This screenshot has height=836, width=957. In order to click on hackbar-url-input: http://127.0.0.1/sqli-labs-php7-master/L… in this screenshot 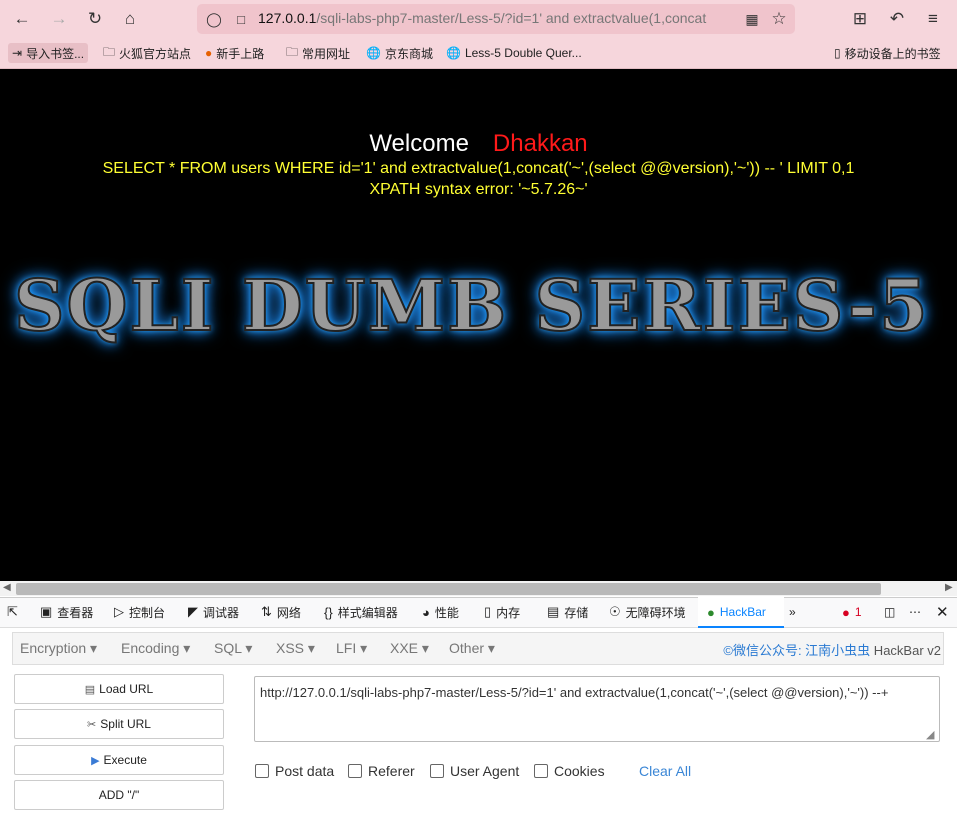, I will do `click(597, 709)`.